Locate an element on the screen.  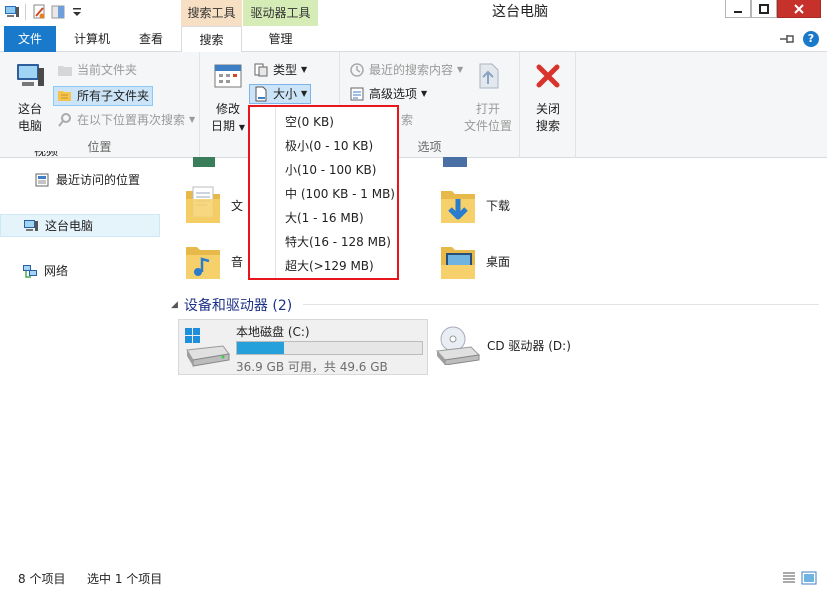
drive-tools-context-label: 驱动器工具 is located at coordinates (280, 13).